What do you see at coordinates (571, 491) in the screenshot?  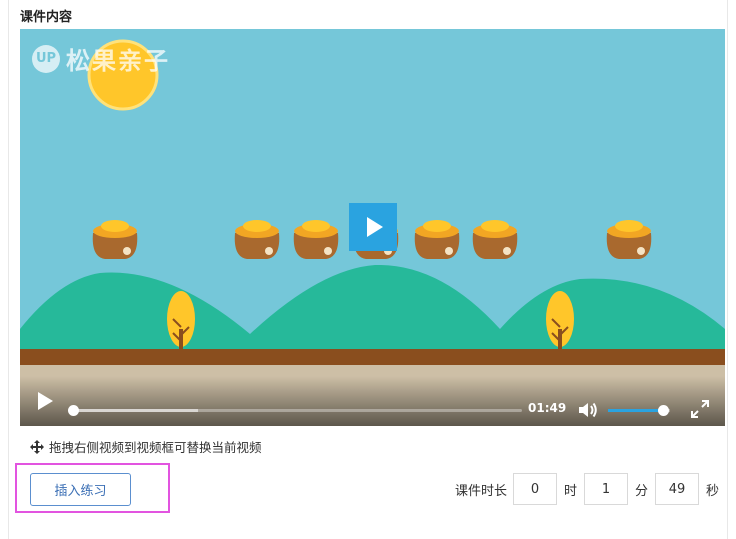 I see `hours-unit: 时` at bounding box center [571, 491].